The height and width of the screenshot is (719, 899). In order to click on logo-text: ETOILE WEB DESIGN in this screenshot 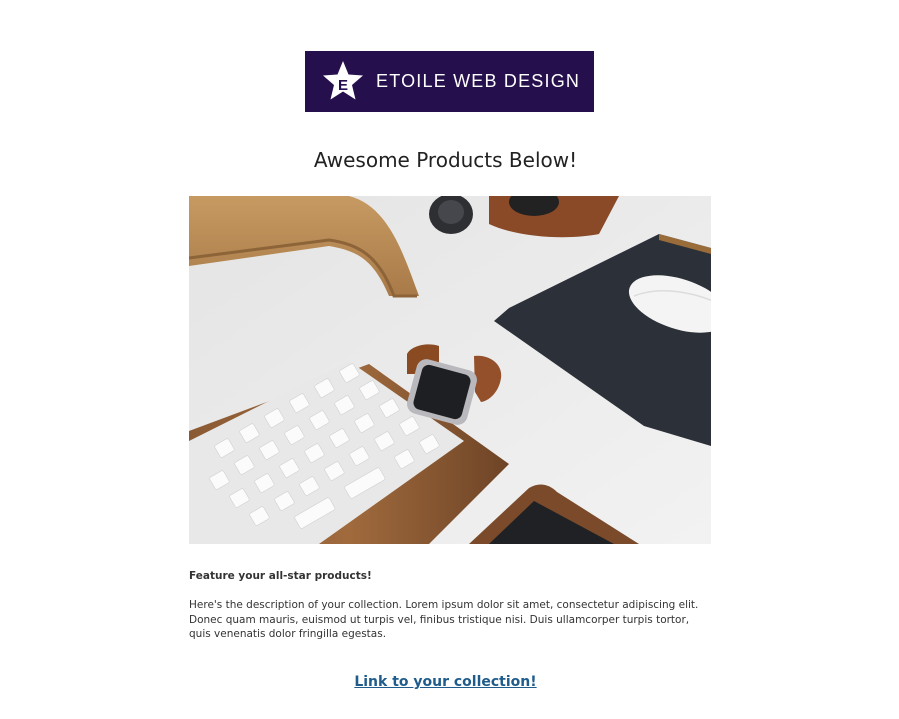, I will do `click(478, 81)`.